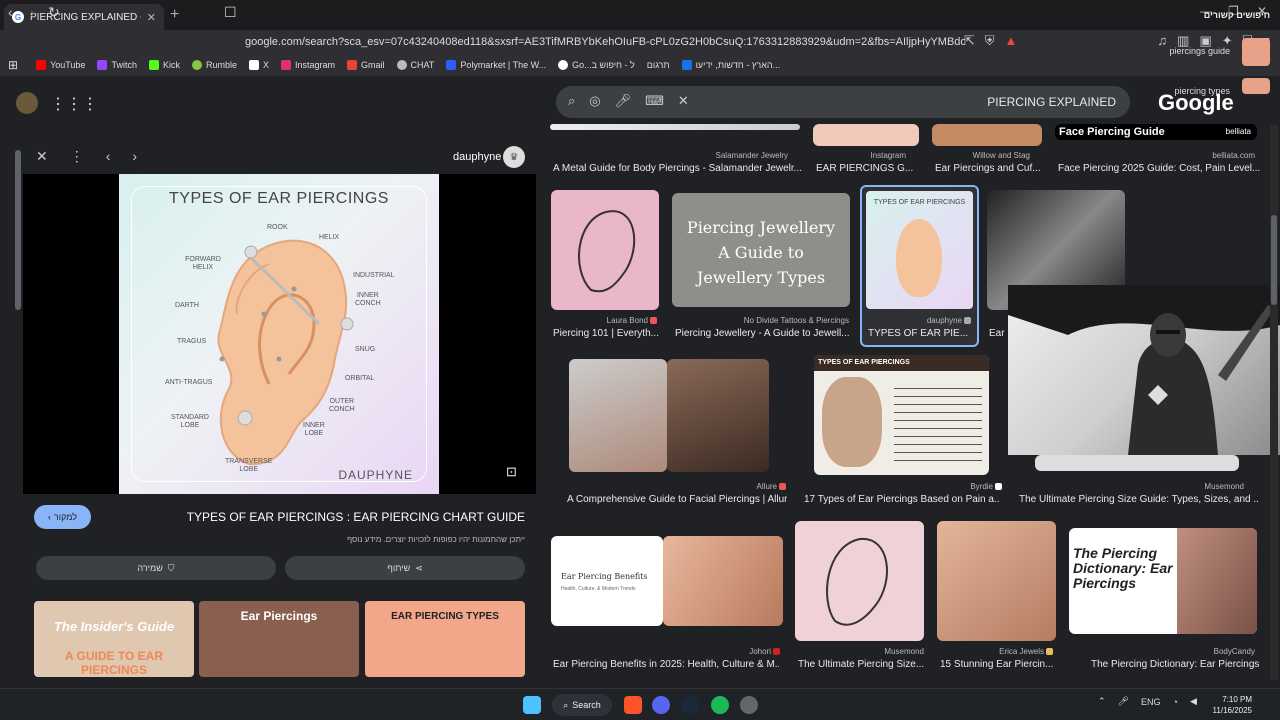 The width and height of the screenshot is (1280, 720). I want to click on results-scrollbar, so click(1274, 402).